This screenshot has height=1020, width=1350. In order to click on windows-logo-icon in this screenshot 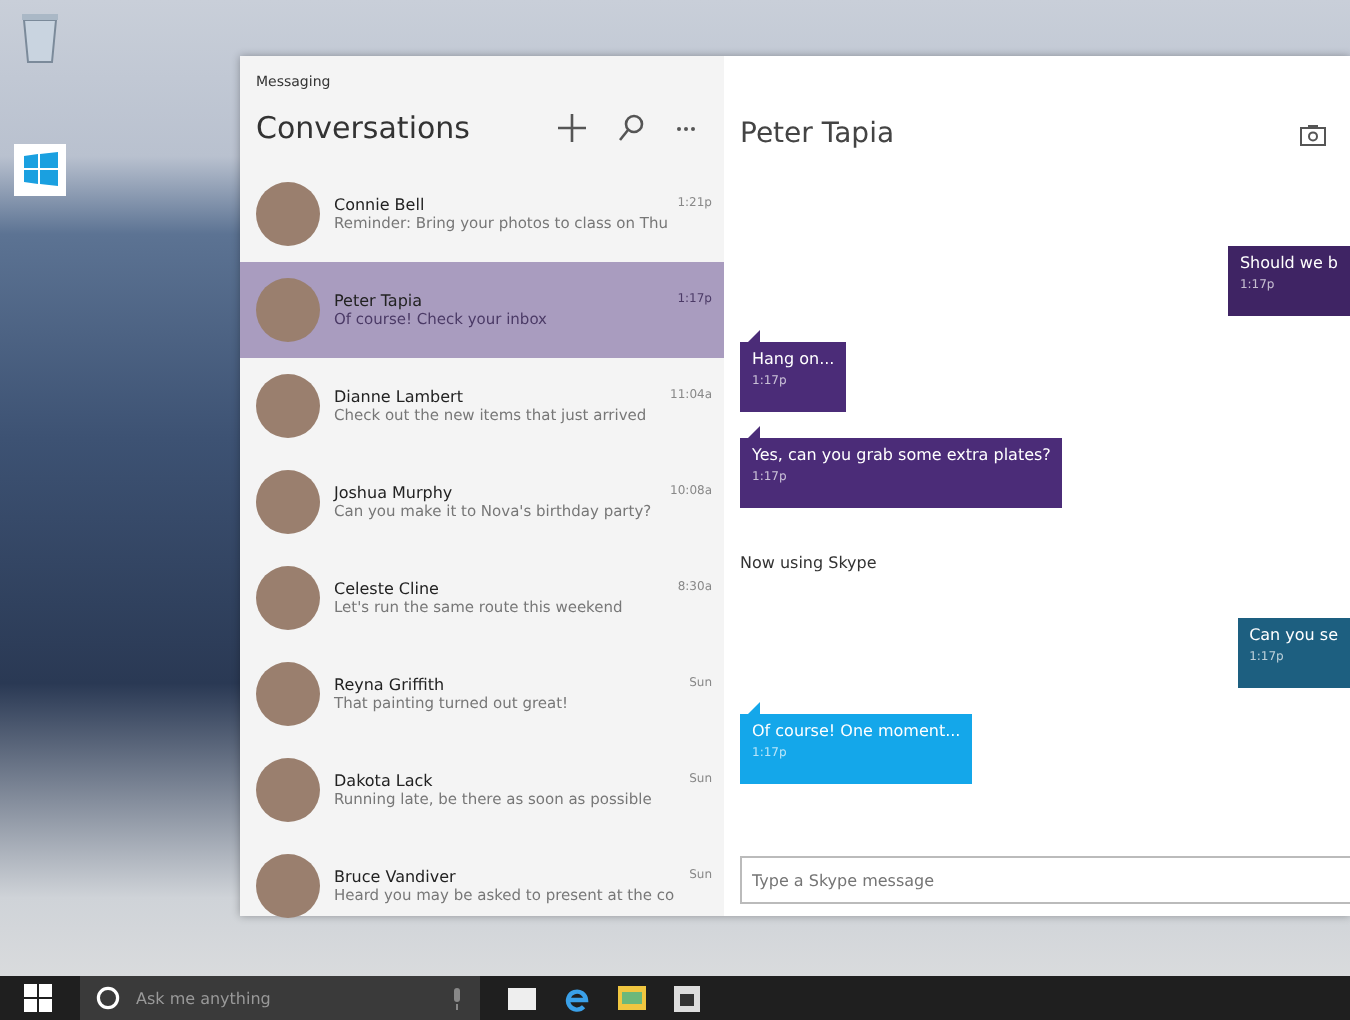, I will do `click(40, 170)`.